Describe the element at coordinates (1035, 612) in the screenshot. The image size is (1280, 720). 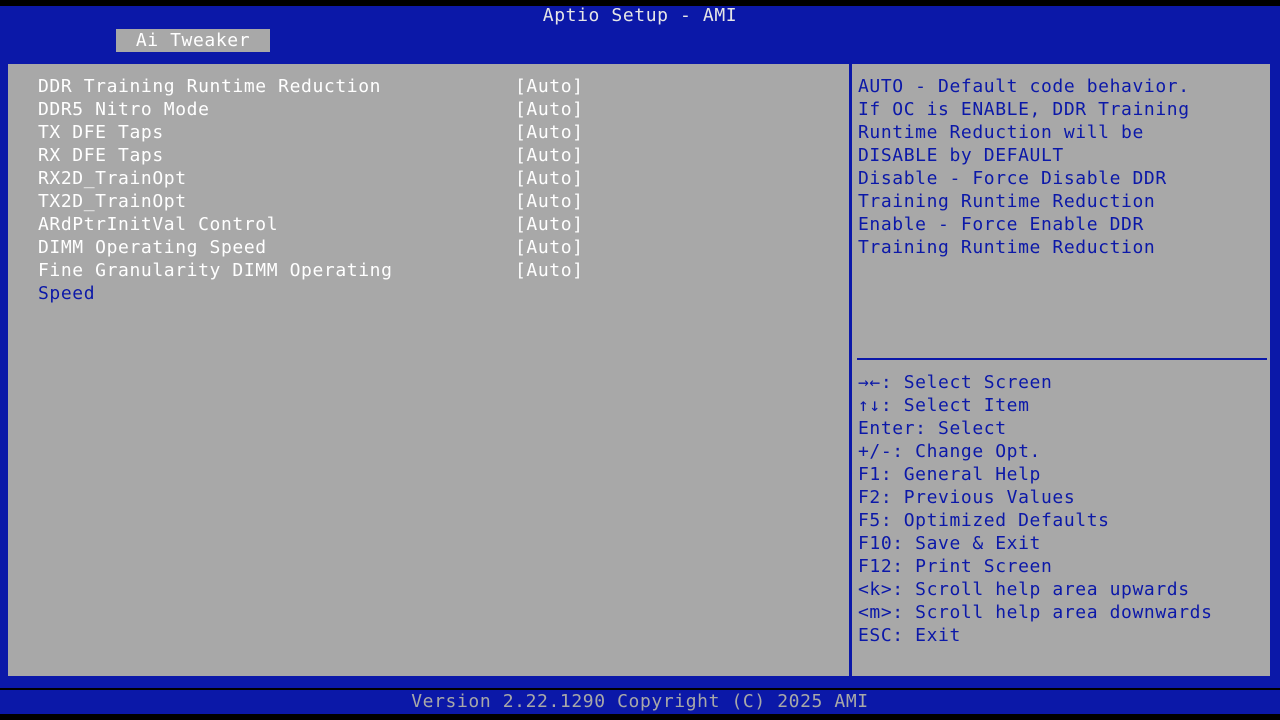
I see `key-help-scroll-down: <m>: Scroll help area downwards` at that location.